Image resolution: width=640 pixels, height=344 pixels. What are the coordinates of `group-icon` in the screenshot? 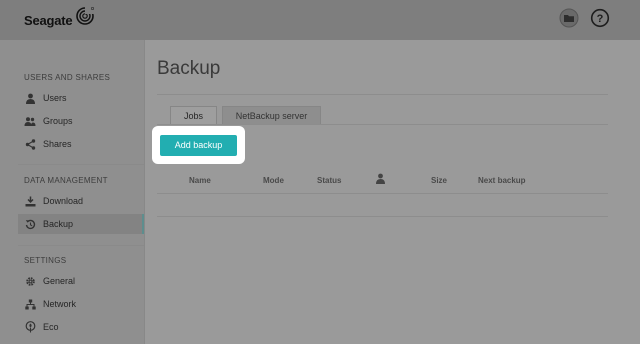 It's located at (30, 121).